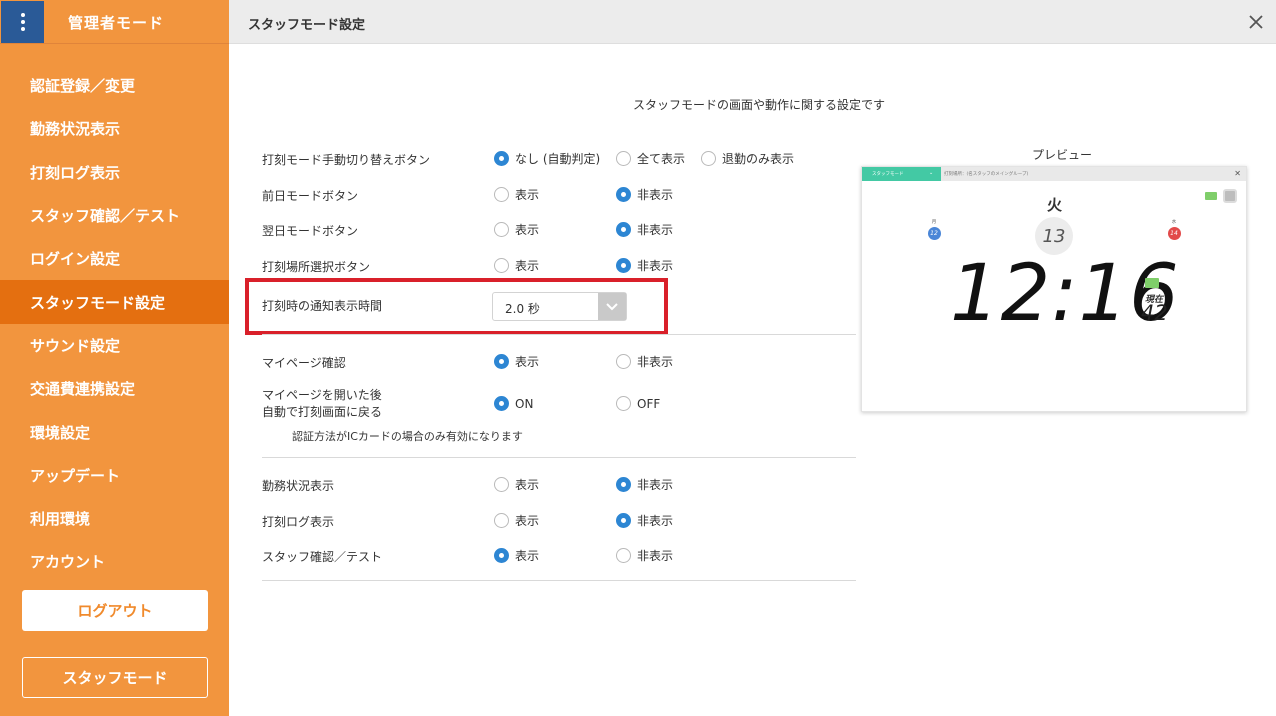 This screenshot has width=1276, height=716. What do you see at coordinates (1256, 22) in the screenshot?
I see `close-button` at bounding box center [1256, 22].